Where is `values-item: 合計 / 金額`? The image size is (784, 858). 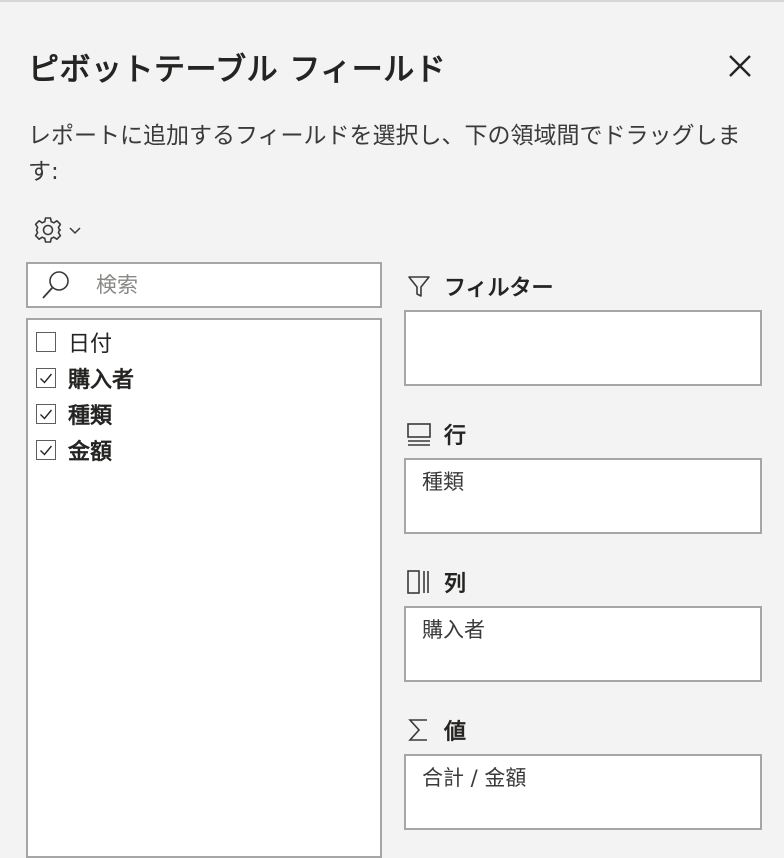
values-item: 合計 / 金額 is located at coordinates (474, 778).